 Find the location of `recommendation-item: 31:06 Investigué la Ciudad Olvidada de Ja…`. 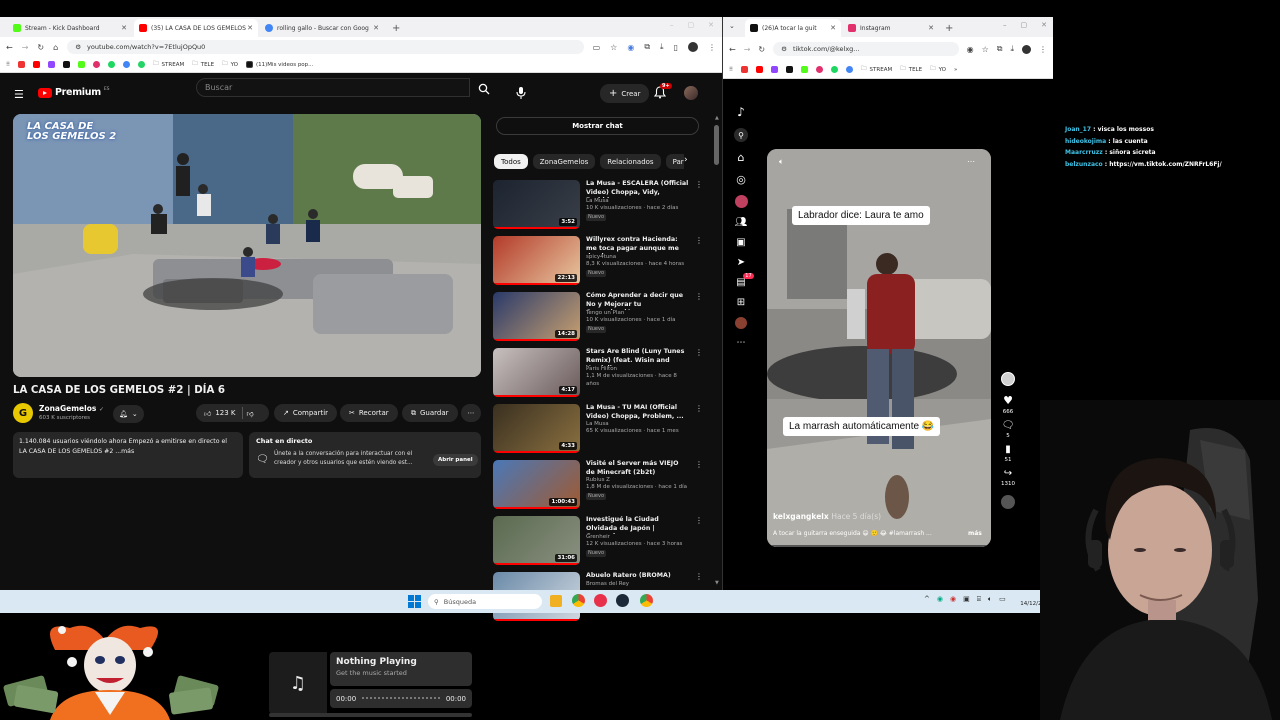

recommendation-item: 31:06 Investigué la Ciudad Olvidada de Ja… is located at coordinates (598, 542).